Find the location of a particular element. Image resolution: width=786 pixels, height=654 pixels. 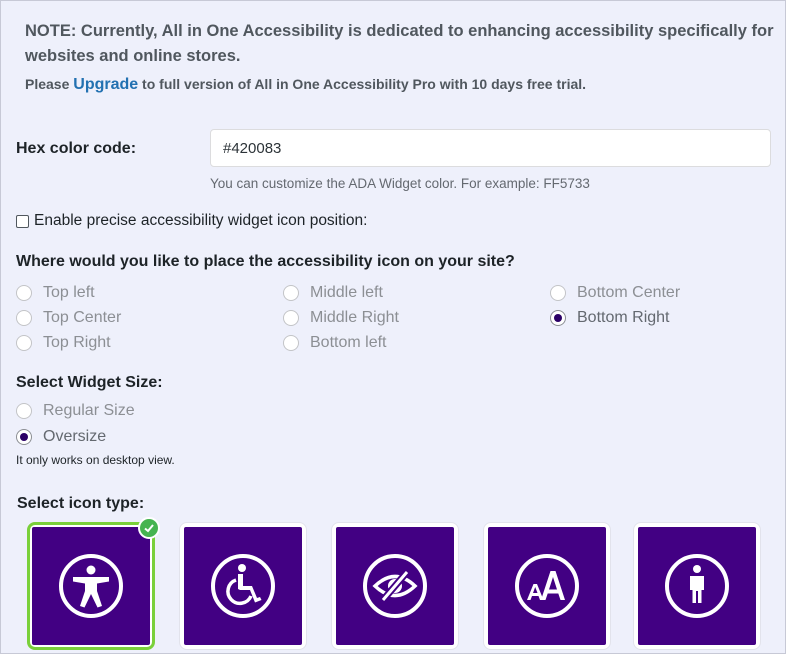

precise-position-checkbox is located at coordinates (22, 221).